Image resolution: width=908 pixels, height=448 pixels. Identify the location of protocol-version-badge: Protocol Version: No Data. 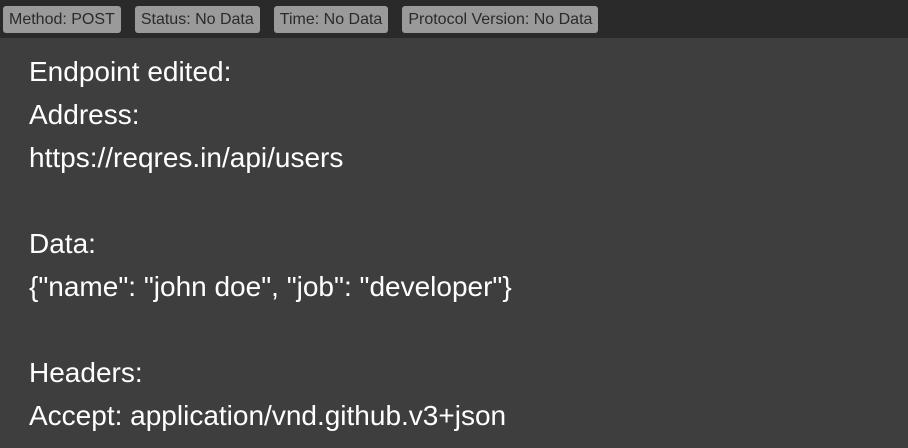
(500, 19).